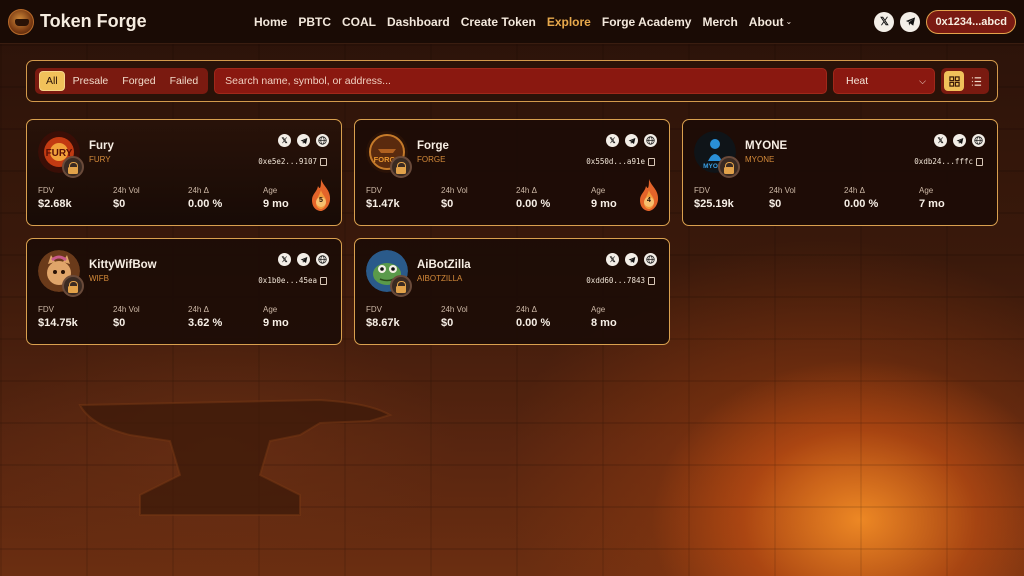 This screenshot has height=576, width=1024. Describe the element at coordinates (520, 81) in the screenshot. I see `search-input` at that location.